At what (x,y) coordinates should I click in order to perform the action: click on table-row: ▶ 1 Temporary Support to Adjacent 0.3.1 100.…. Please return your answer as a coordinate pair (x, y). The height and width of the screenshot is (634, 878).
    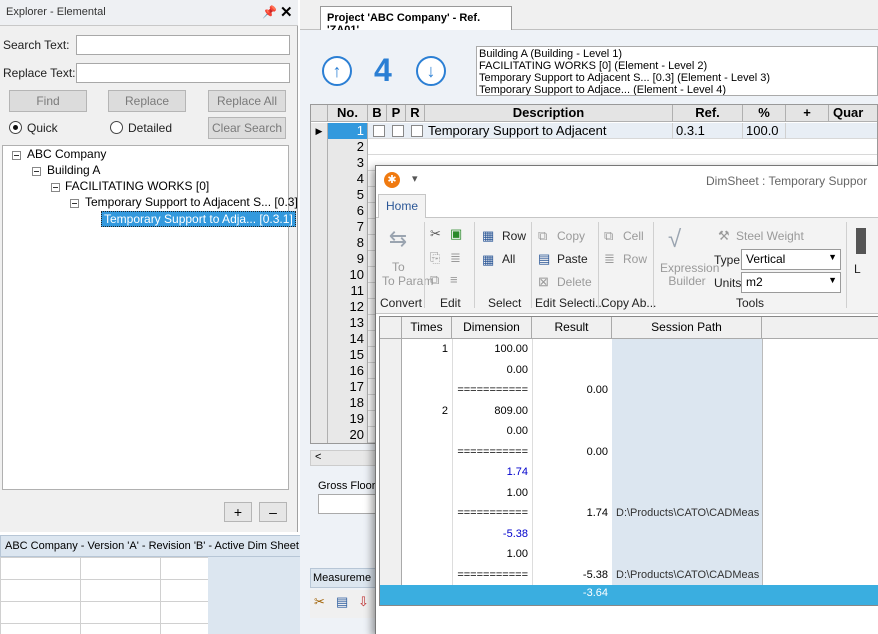
    Looking at the image, I should click on (594, 131).